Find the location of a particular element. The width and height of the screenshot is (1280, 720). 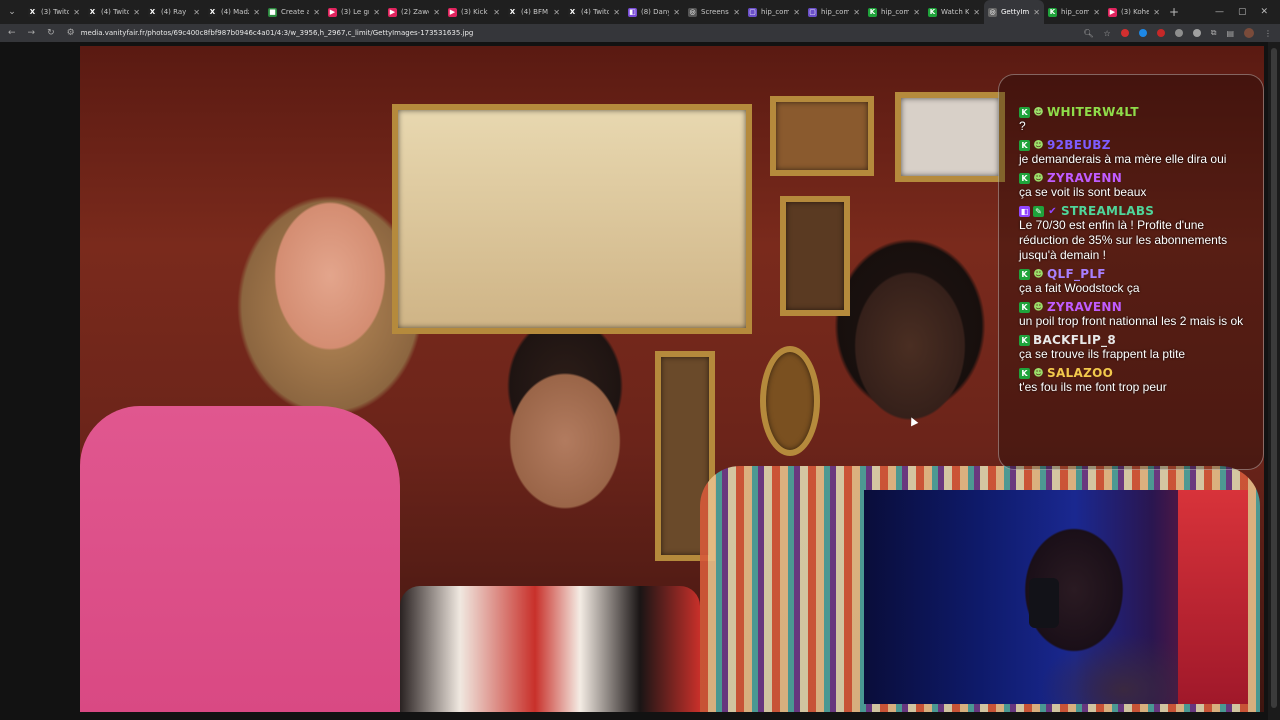

back-icon: ← is located at coordinates (12, 33).